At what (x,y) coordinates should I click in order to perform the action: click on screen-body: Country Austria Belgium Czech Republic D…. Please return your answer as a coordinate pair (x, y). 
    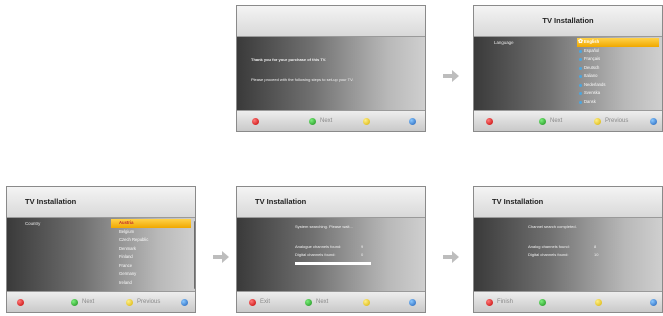
    Looking at the image, I should click on (101, 255).